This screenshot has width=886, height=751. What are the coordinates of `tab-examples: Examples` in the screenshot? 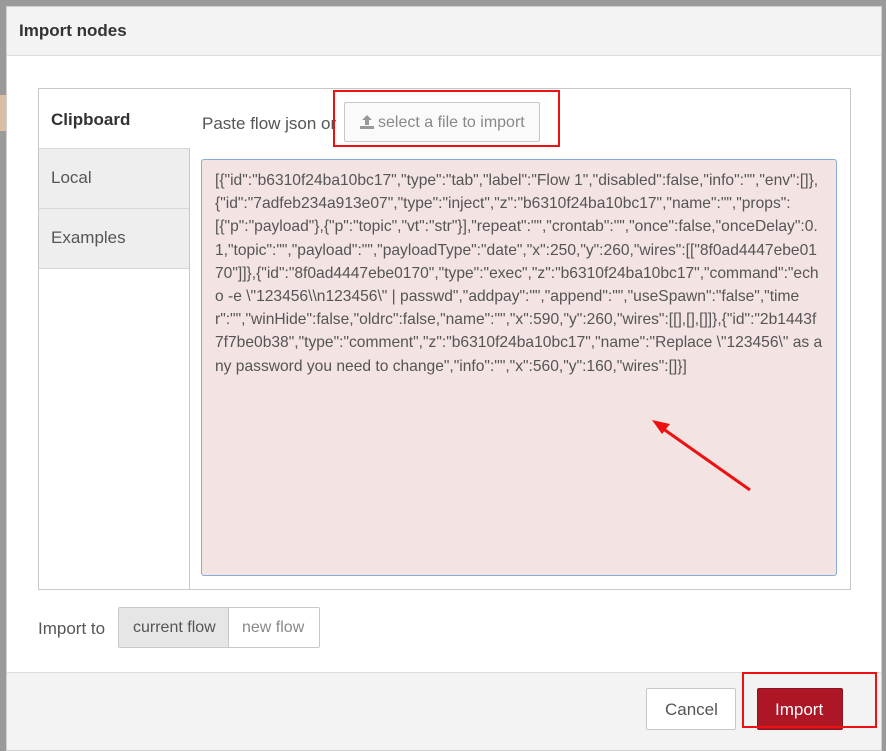 It's located at (114, 239).